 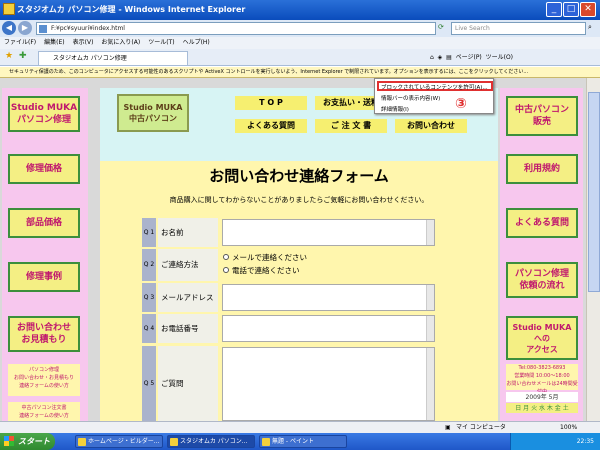 I want to click on url-input: F:¥pc¥syuuri¥index.html, so click(x=236, y=28).